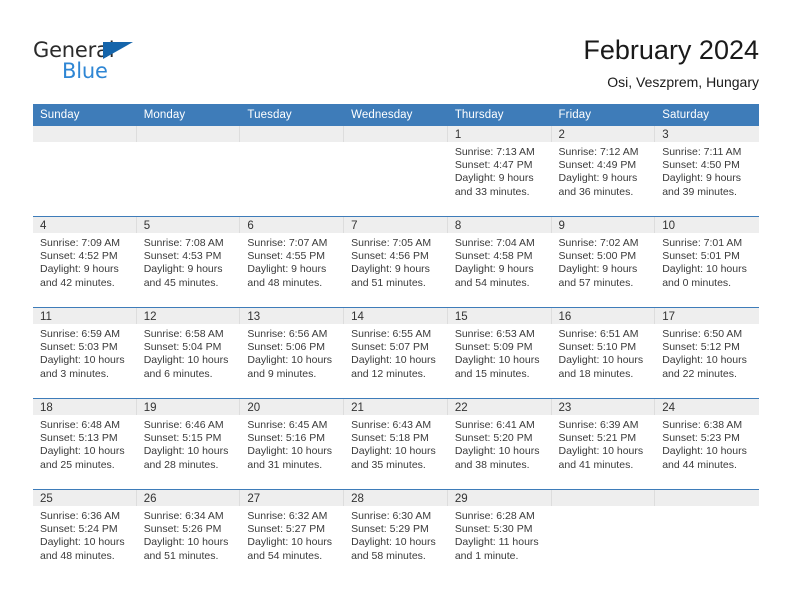  Describe the element at coordinates (493, 438) in the screenshot. I see `sunset-text: Sunset: 5:20 PM` at that location.